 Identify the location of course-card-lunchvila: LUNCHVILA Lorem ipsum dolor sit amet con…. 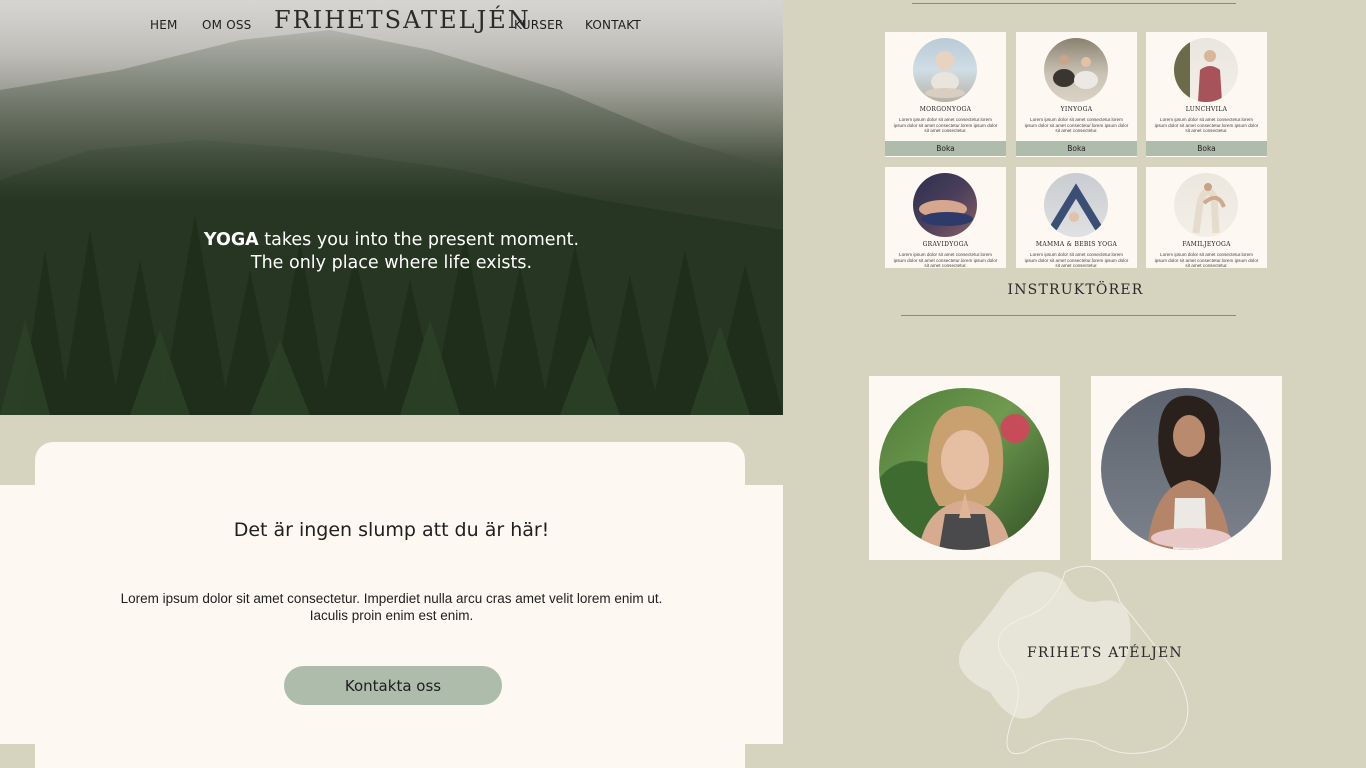
(1206, 94).